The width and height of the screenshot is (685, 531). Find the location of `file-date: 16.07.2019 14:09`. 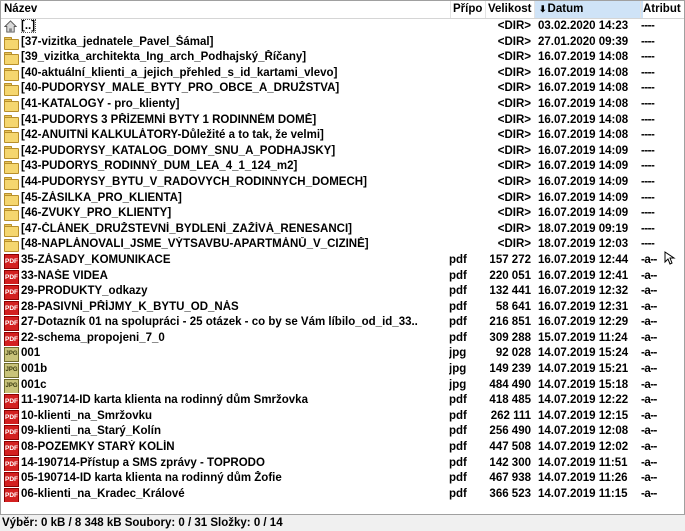

file-date: 16.07.2019 14:09 is located at coordinates (583, 181).